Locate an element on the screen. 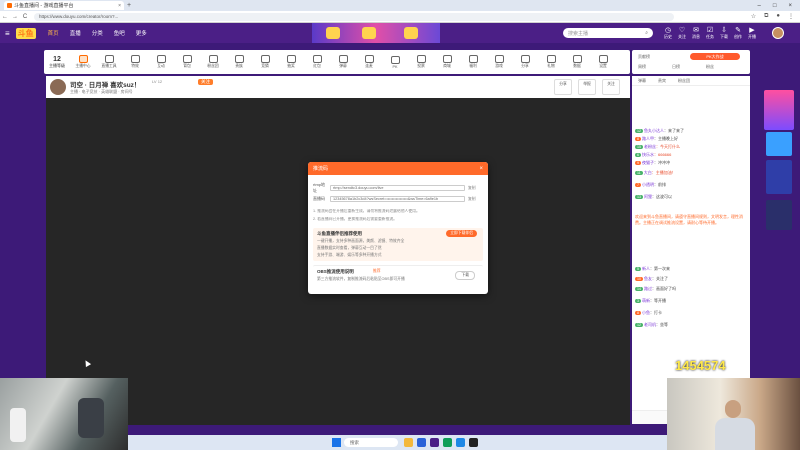  user-avatar is located at coordinates (778, 33).